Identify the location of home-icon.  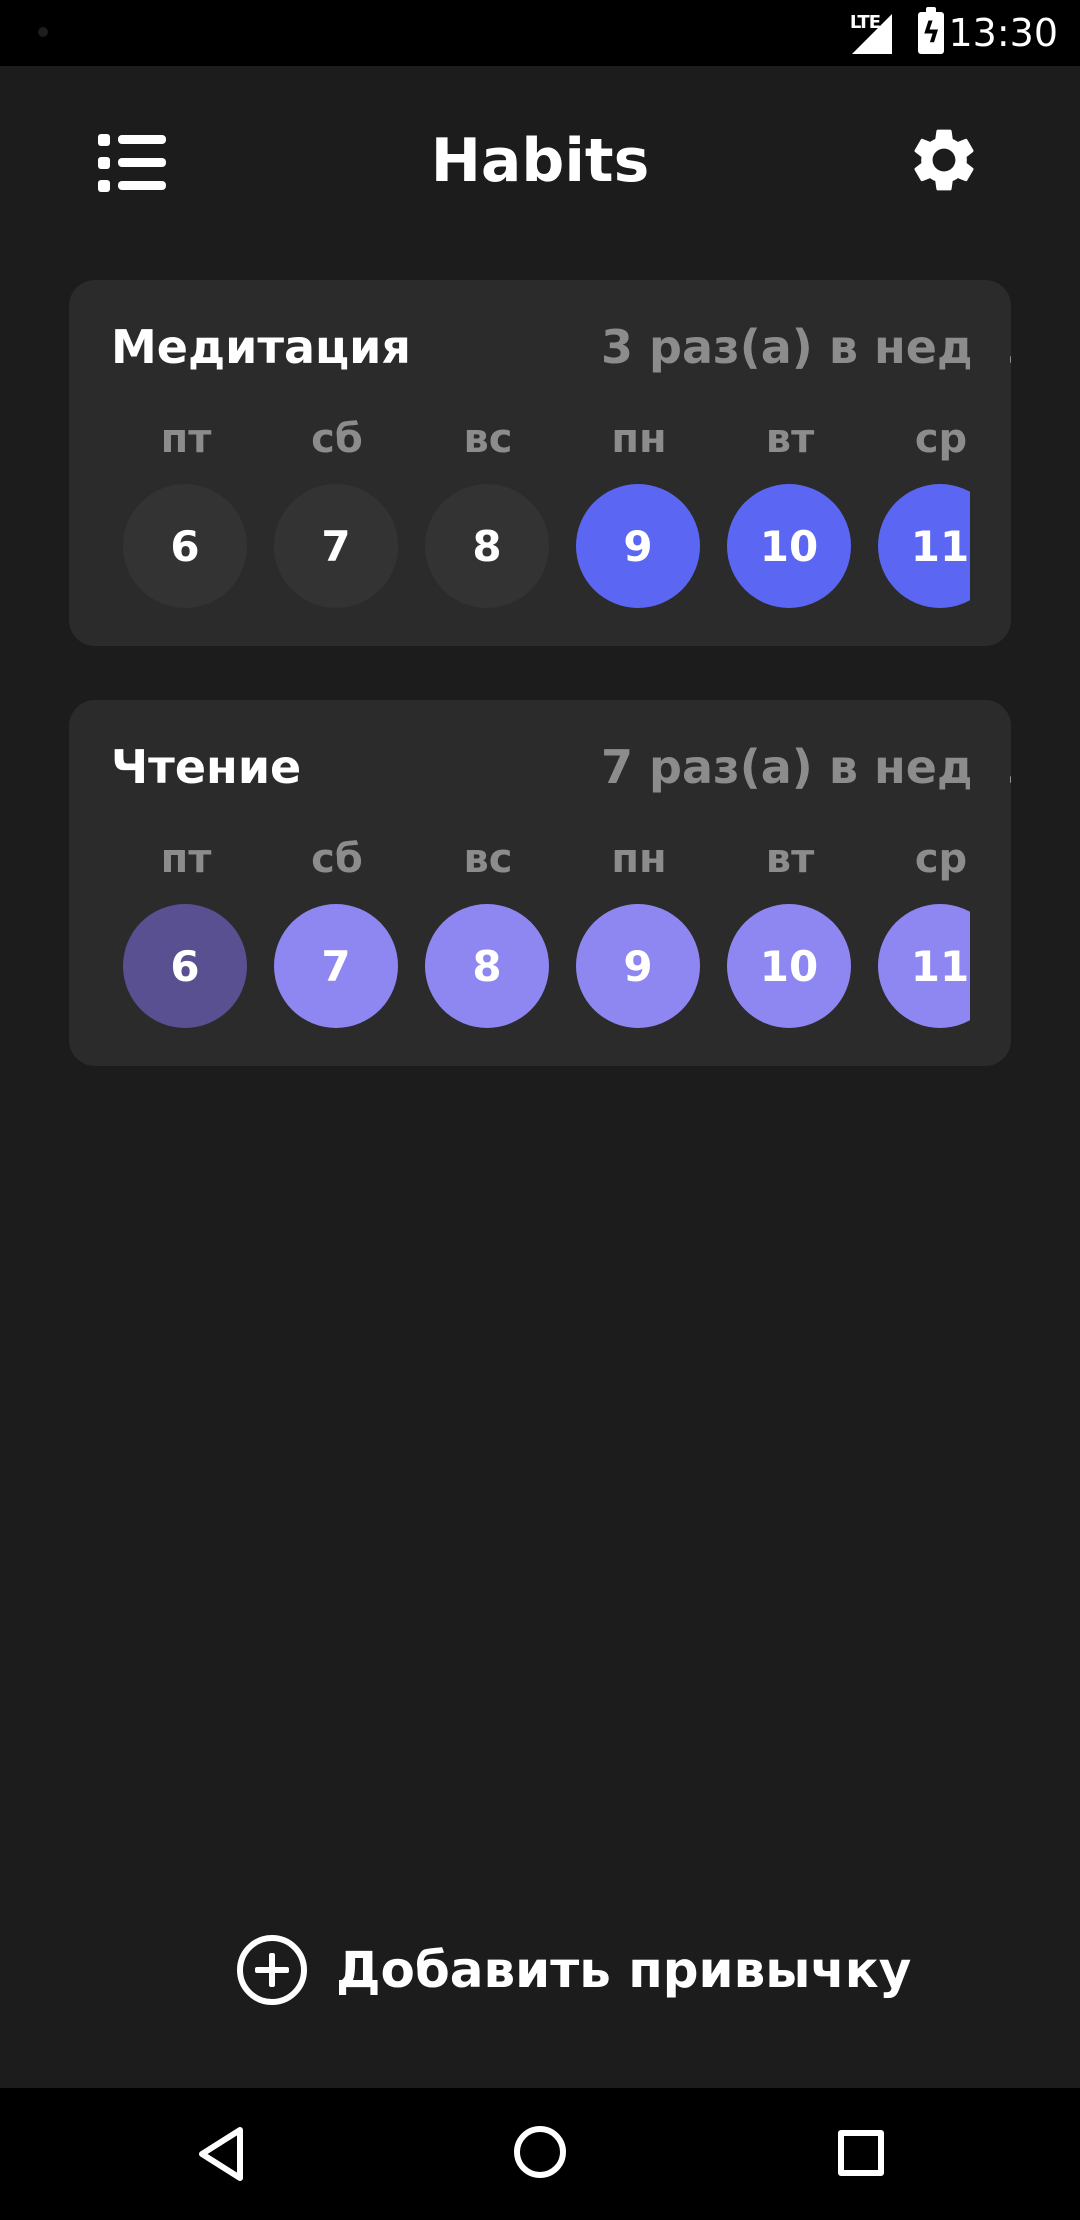
(540, 2152).